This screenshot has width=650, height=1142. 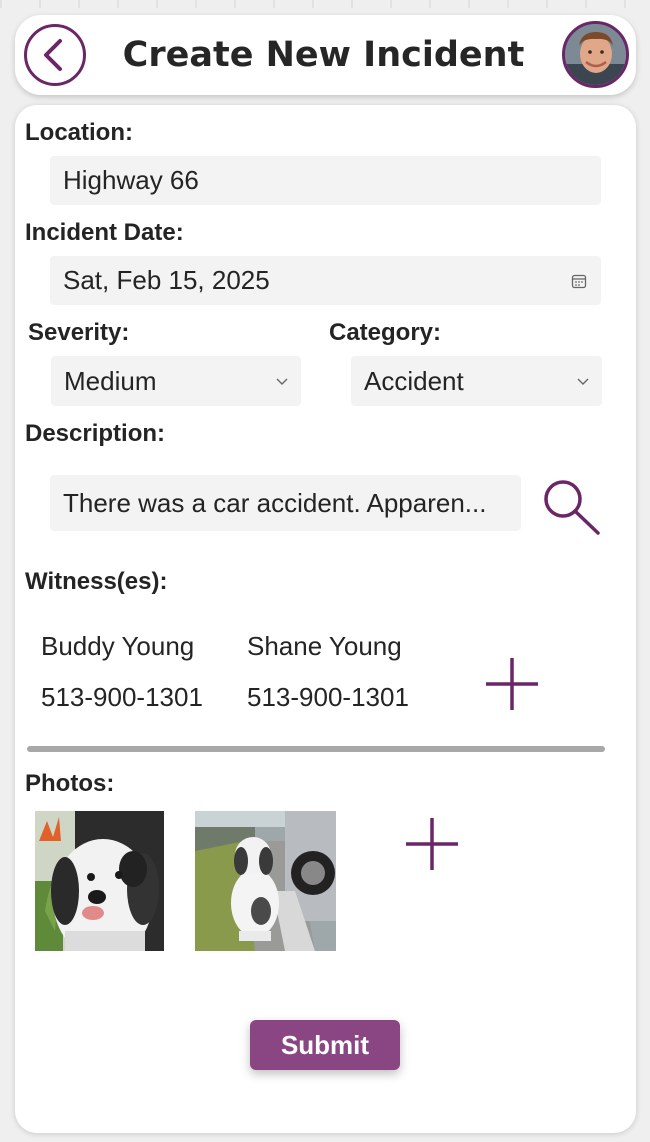 I want to click on severity-value: Medium, so click(x=110, y=380).